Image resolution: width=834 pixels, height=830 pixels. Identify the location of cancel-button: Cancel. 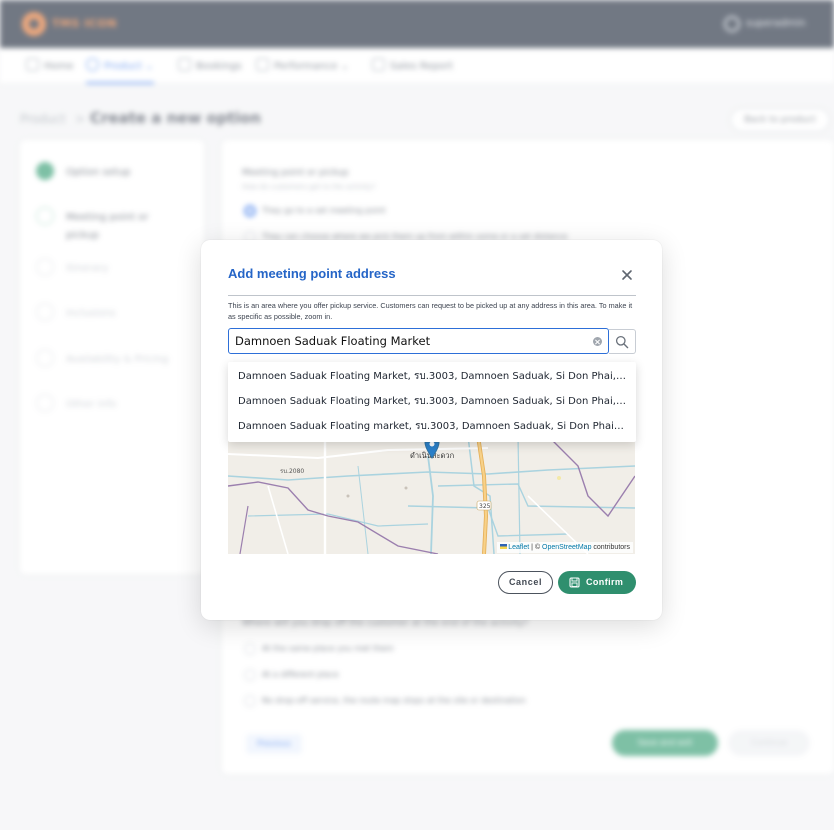
(525, 582).